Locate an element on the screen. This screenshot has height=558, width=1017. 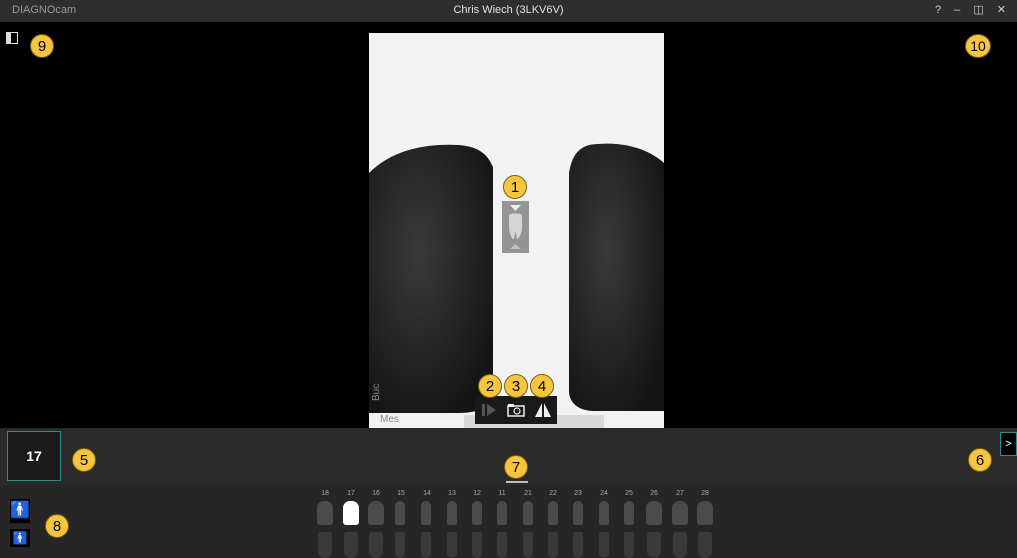
callout-4: 4 is located at coordinates (542, 386).